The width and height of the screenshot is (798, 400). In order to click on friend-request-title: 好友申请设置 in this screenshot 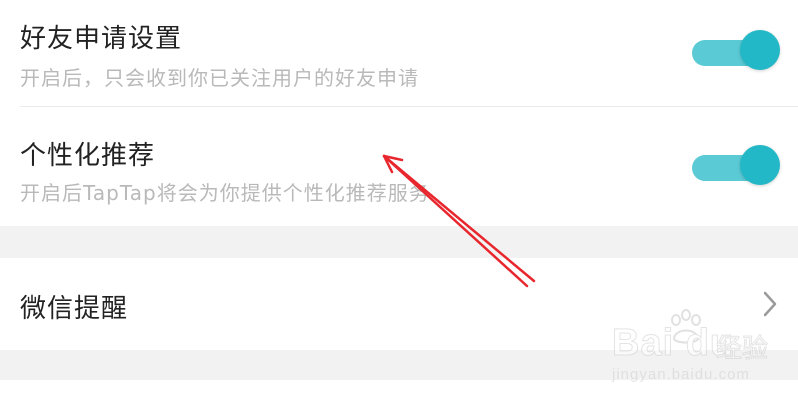, I will do `click(101, 39)`.